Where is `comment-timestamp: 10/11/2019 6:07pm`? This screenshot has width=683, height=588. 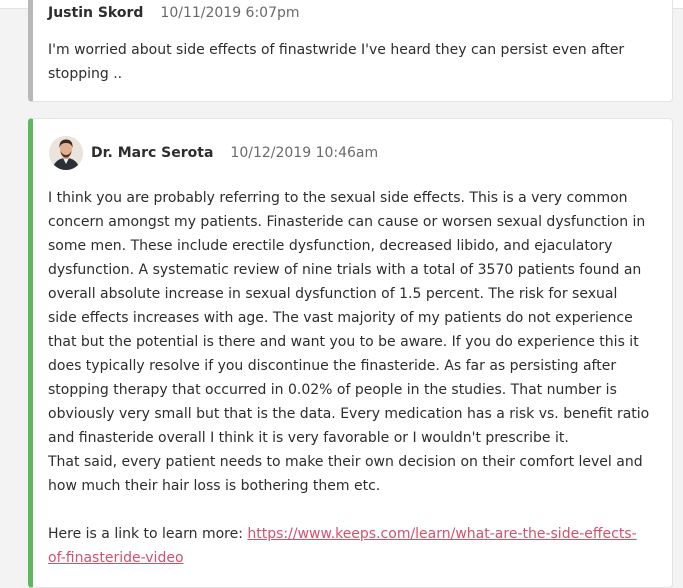
comment-timestamp: 10/11/2019 6:07pm is located at coordinates (230, 13).